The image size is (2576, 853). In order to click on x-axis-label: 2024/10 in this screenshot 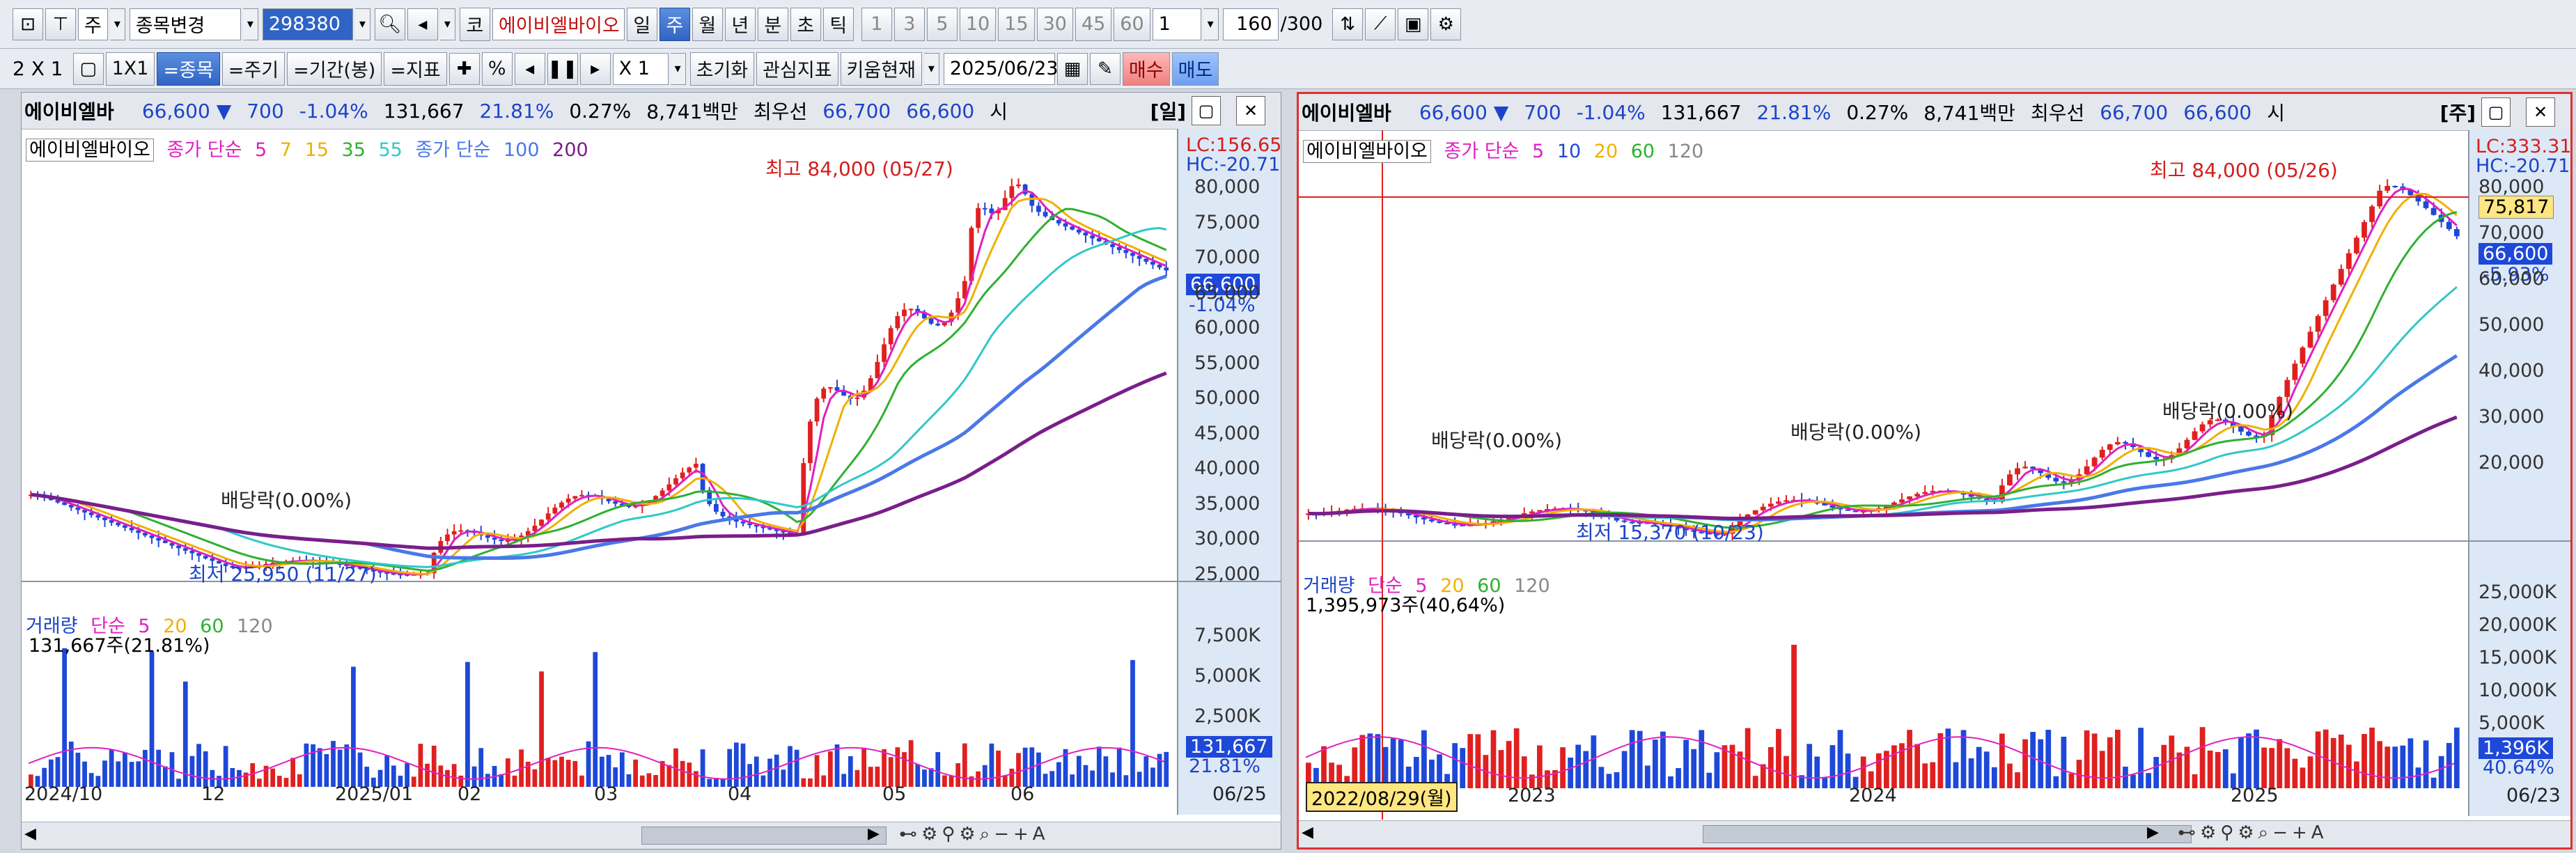, I will do `click(63, 794)`.